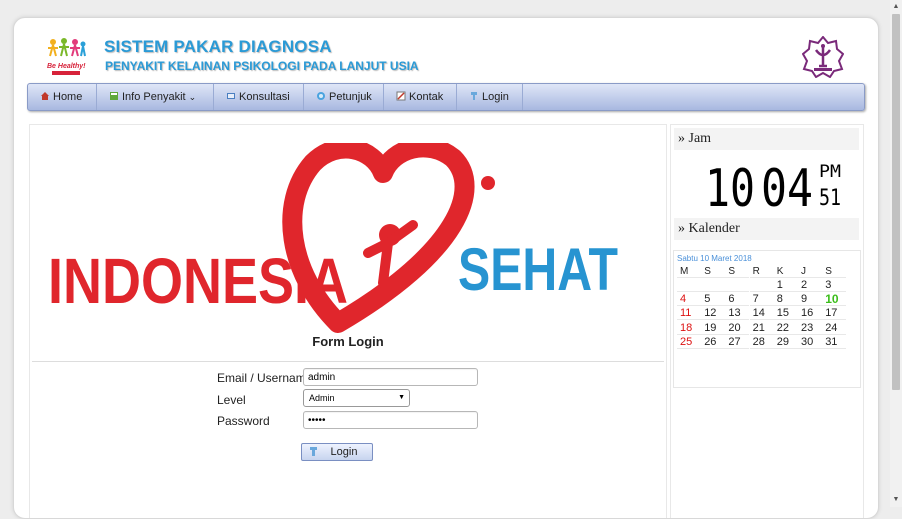 This screenshot has width=902, height=519. What do you see at coordinates (713, 342) in the screenshot?
I see `calendar-day: 26` at bounding box center [713, 342].